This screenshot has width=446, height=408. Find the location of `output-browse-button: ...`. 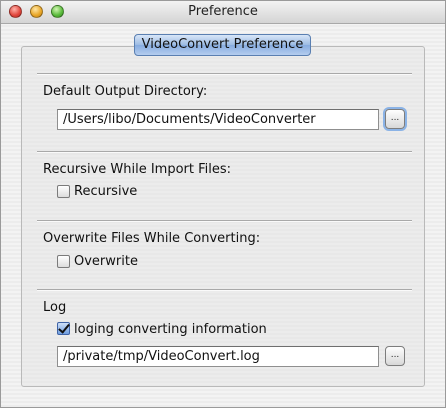

output-browse-button: ... is located at coordinates (395, 119).